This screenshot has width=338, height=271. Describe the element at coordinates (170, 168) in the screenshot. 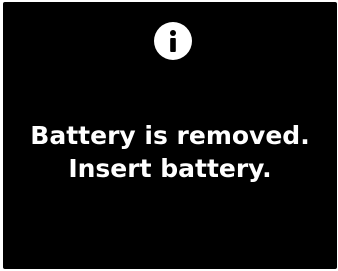

I see `message-line-2: Insert battery.` at that location.